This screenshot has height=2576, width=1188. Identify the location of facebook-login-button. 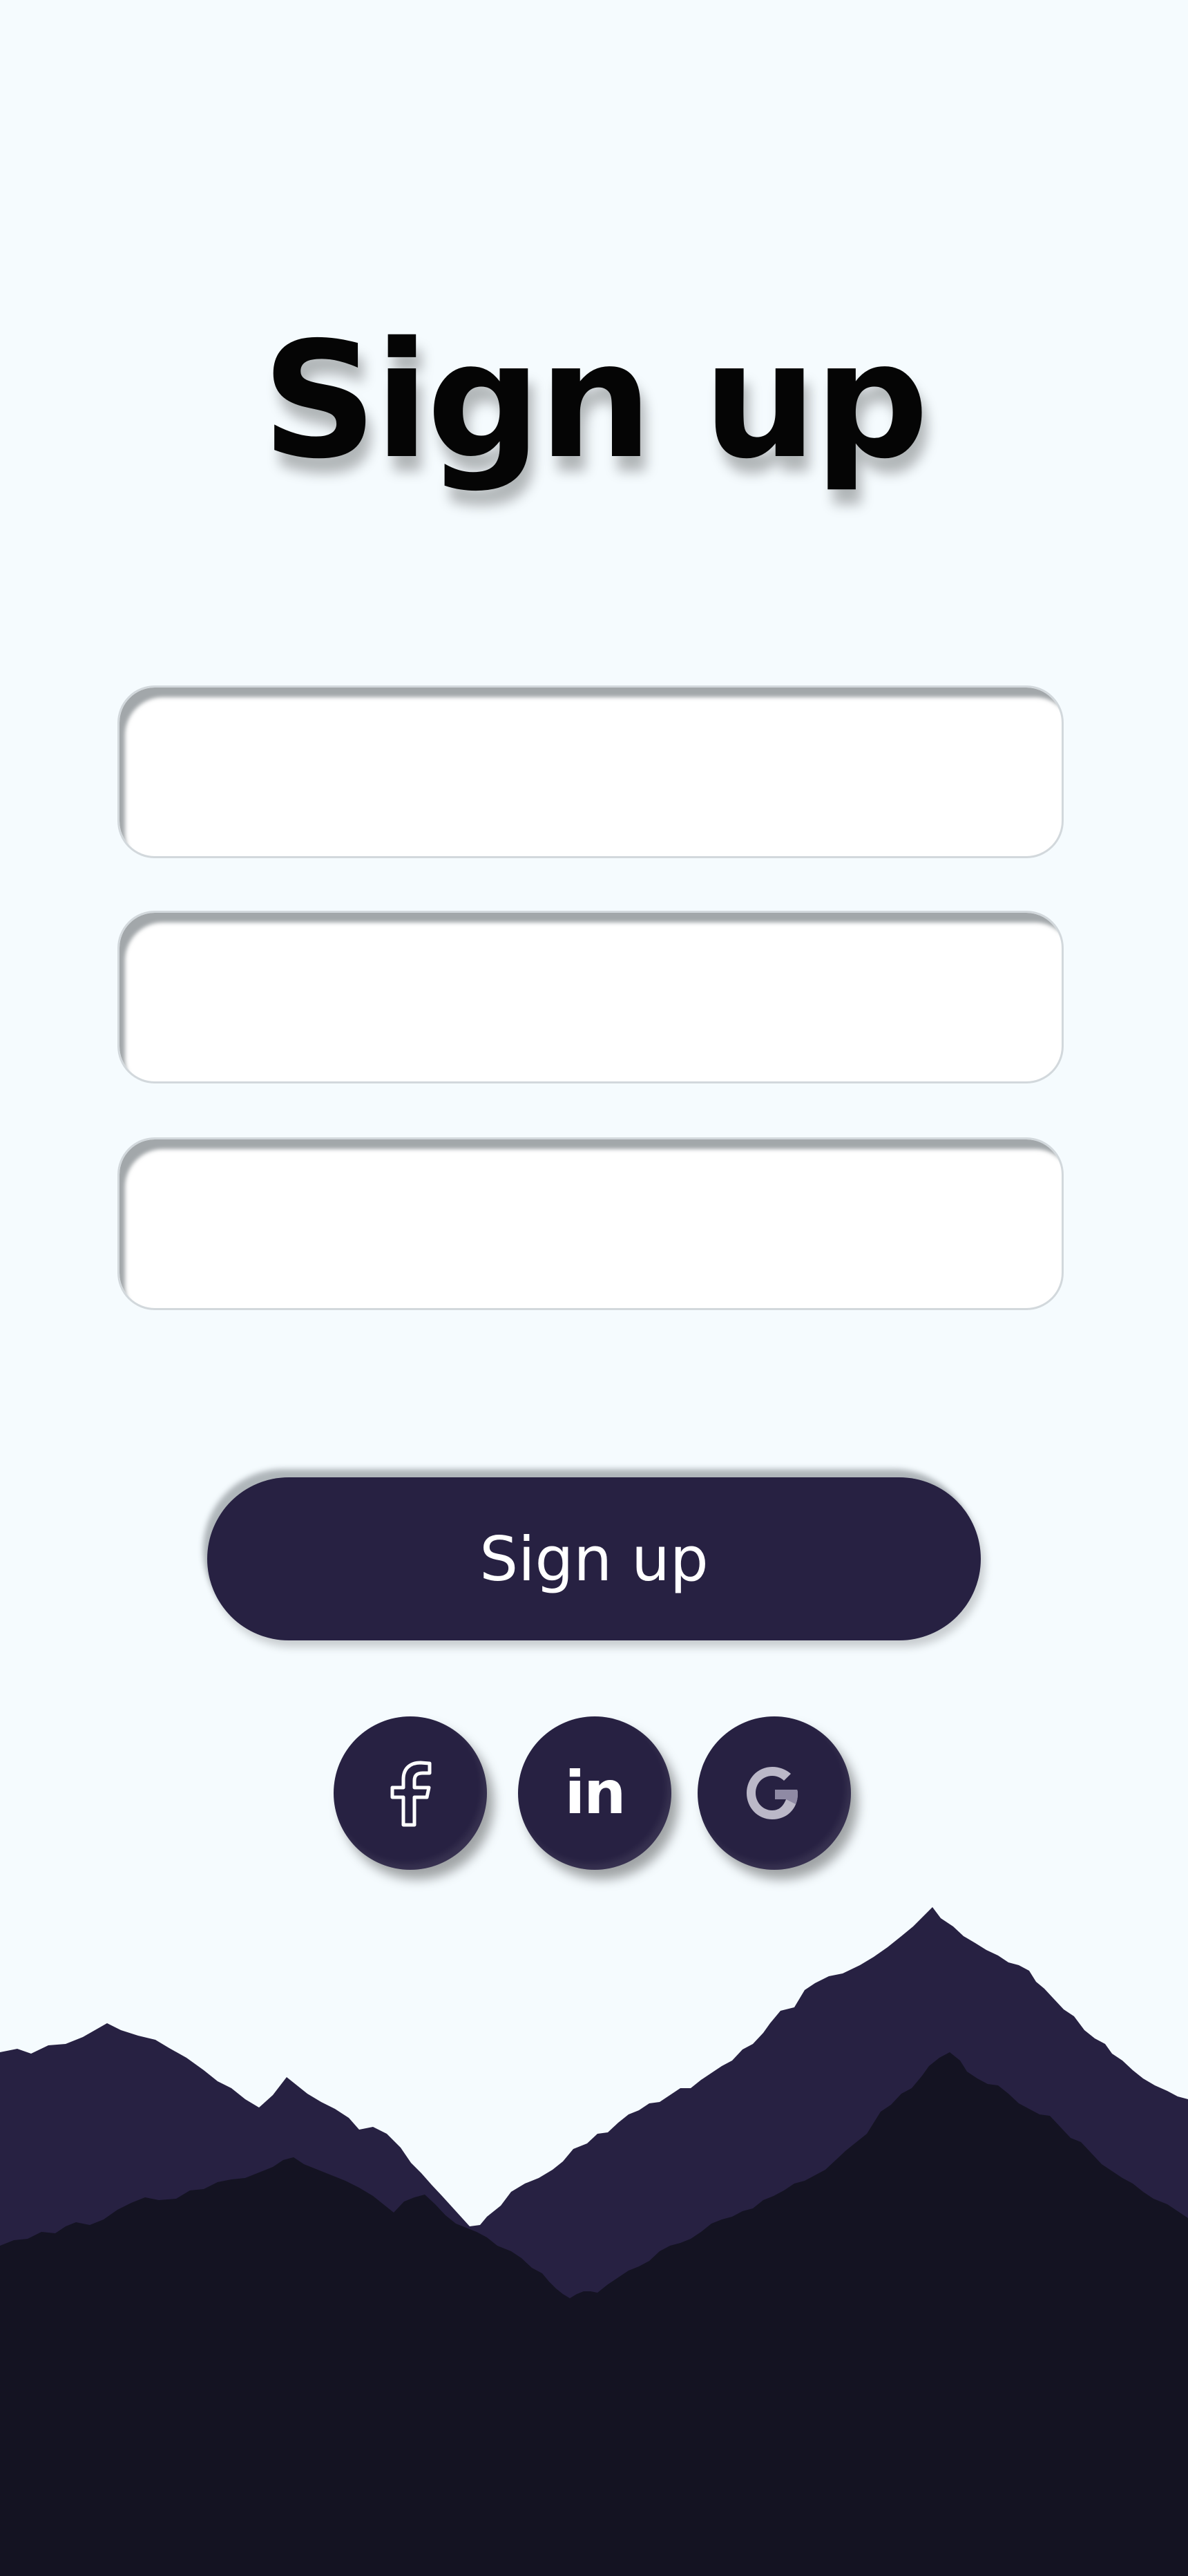
(410, 1793).